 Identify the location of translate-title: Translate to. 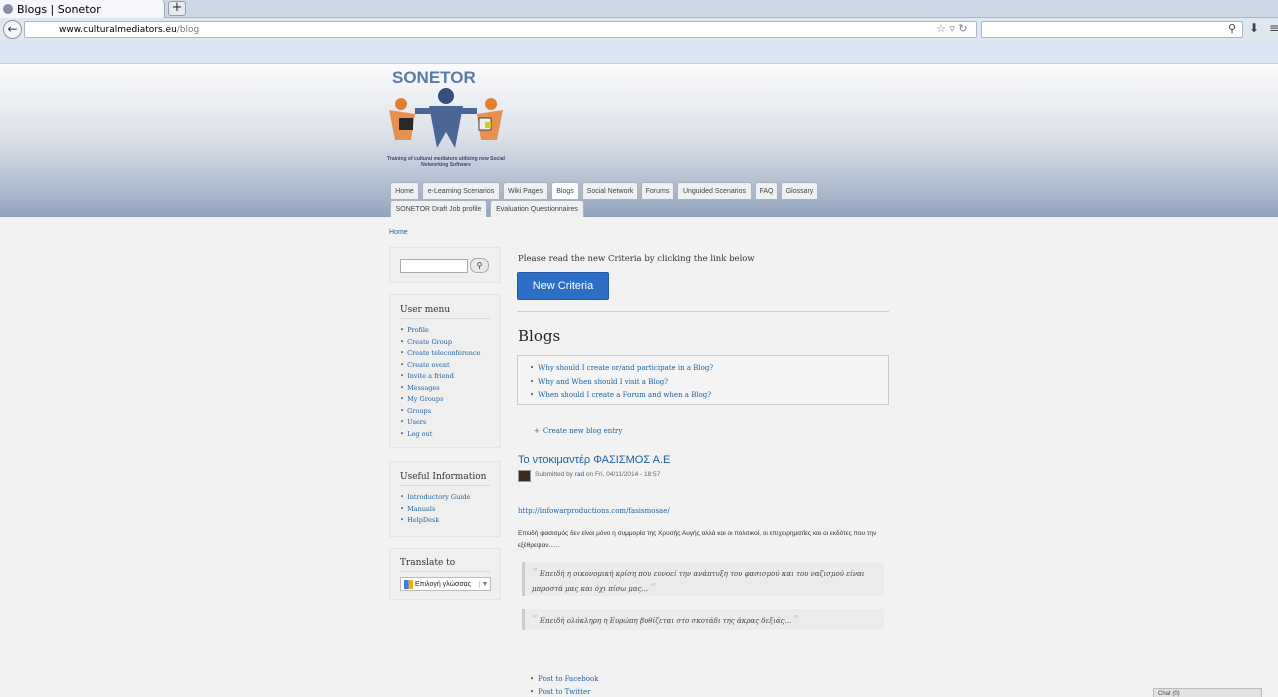
(428, 563).